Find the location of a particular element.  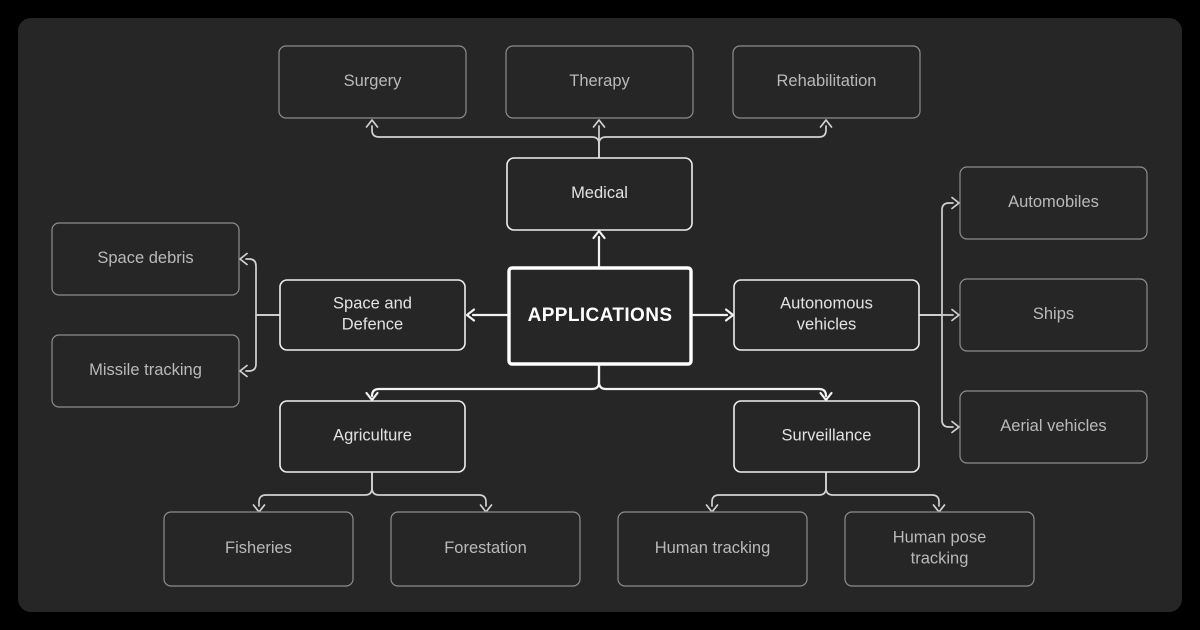

node-label-therapy: Therapy is located at coordinates (599, 81).